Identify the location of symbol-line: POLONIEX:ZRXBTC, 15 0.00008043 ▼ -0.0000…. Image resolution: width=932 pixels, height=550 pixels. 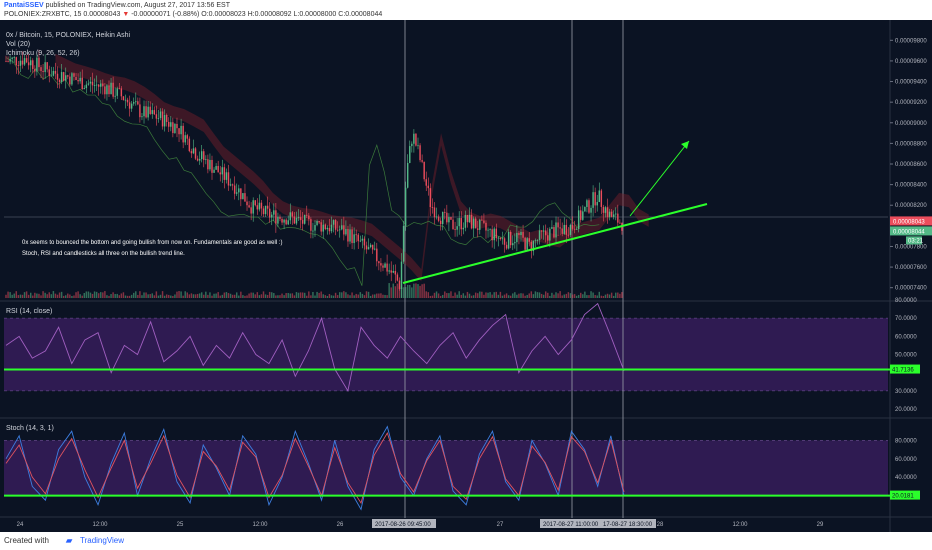
(193, 14).